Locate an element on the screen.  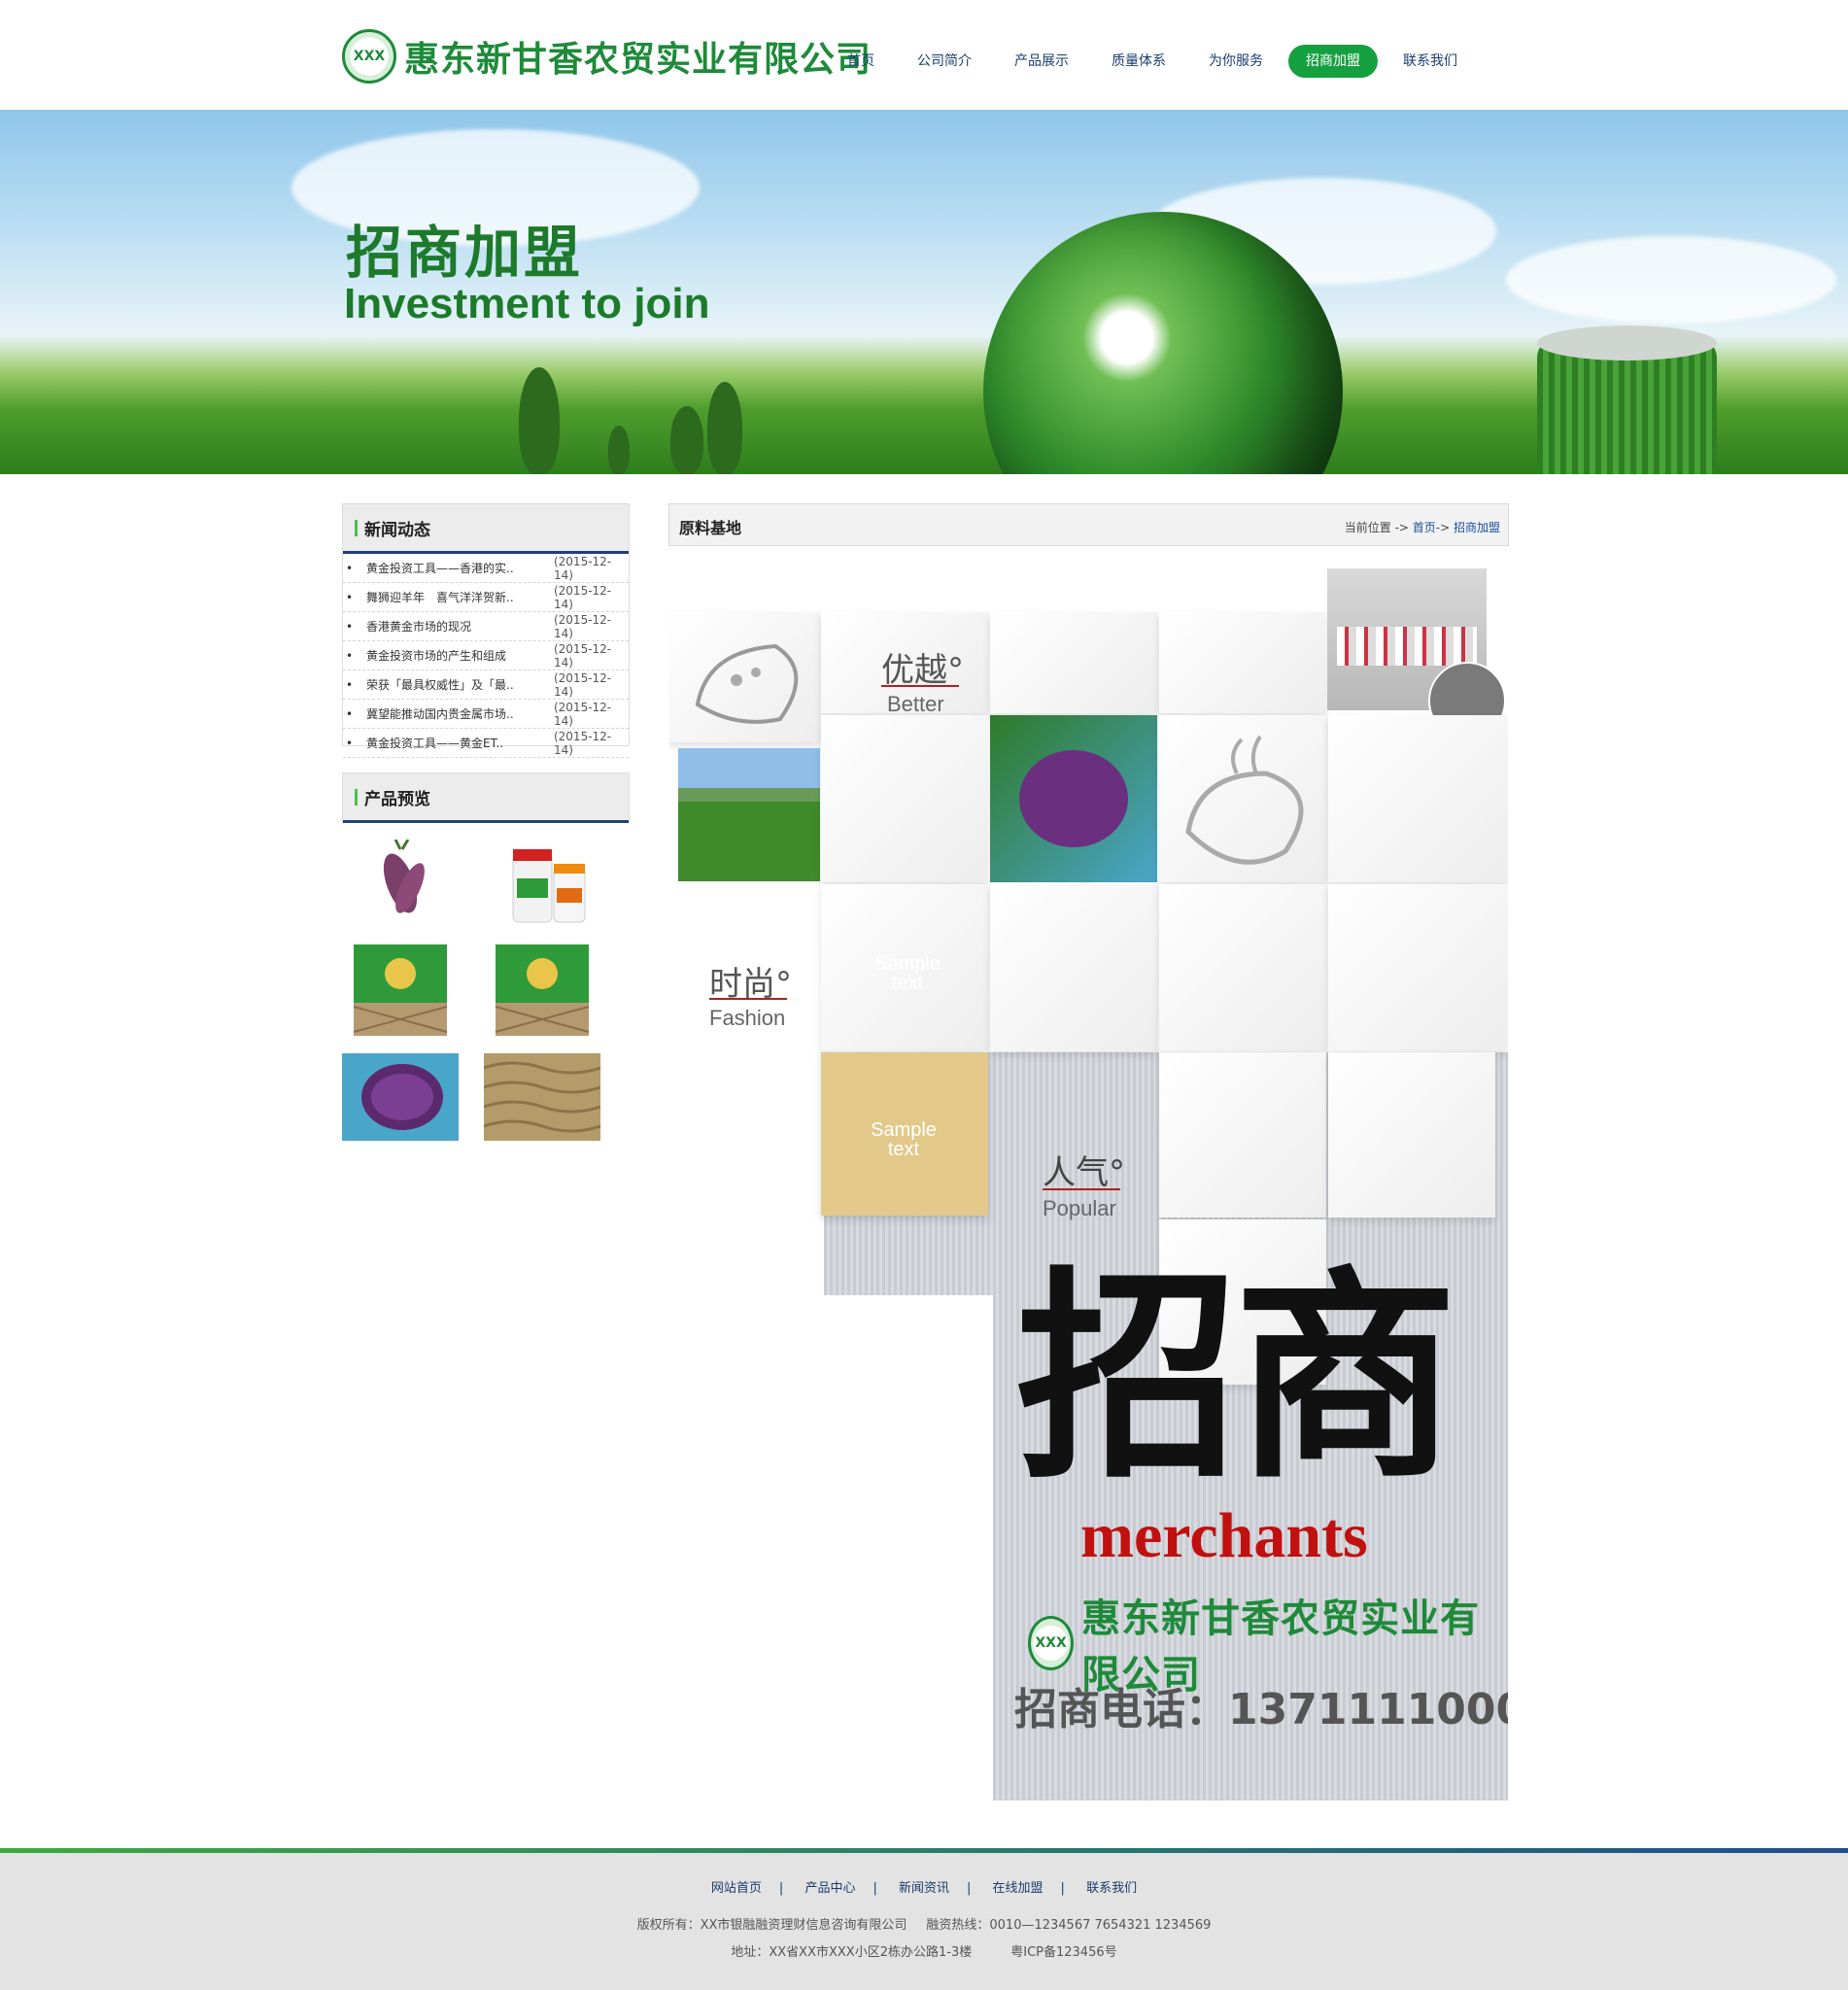
fashion-en-label: Fashion is located at coordinates (747, 1018).